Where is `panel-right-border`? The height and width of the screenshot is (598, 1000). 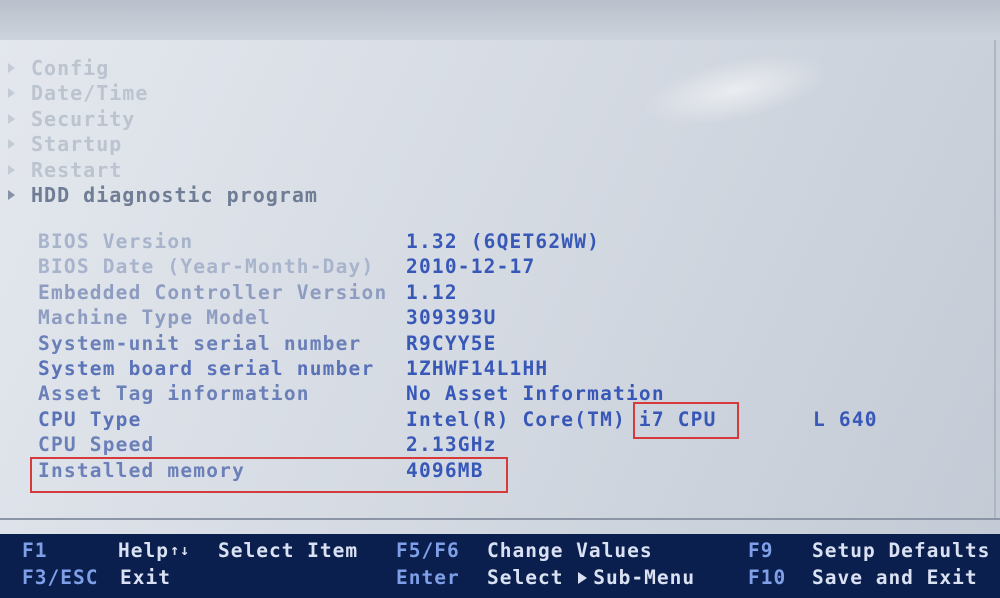 panel-right-border is located at coordinates (995, 279).